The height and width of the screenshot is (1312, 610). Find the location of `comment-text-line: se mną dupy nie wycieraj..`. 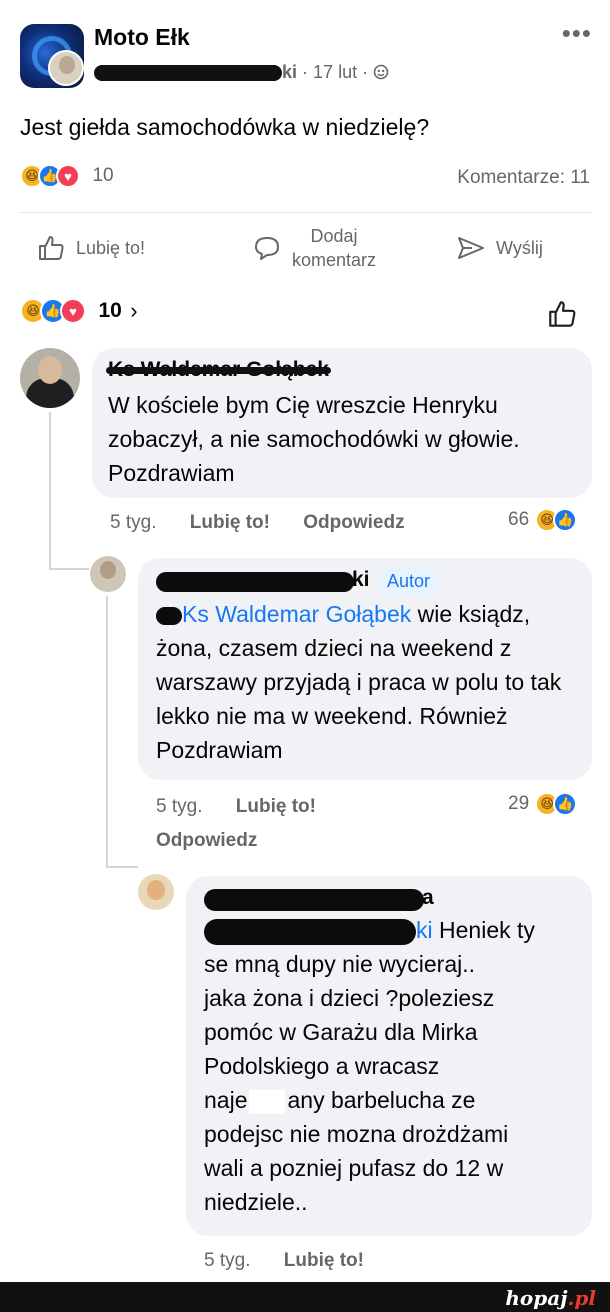

comment-text-line: se mną dupy nie wycieraj.. is located at coordinates (340, 963).